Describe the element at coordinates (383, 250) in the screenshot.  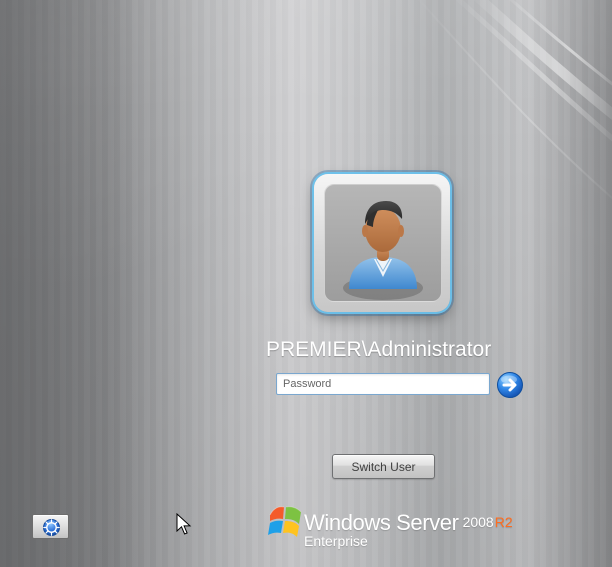
I see `user-avatar-icon` at that location.